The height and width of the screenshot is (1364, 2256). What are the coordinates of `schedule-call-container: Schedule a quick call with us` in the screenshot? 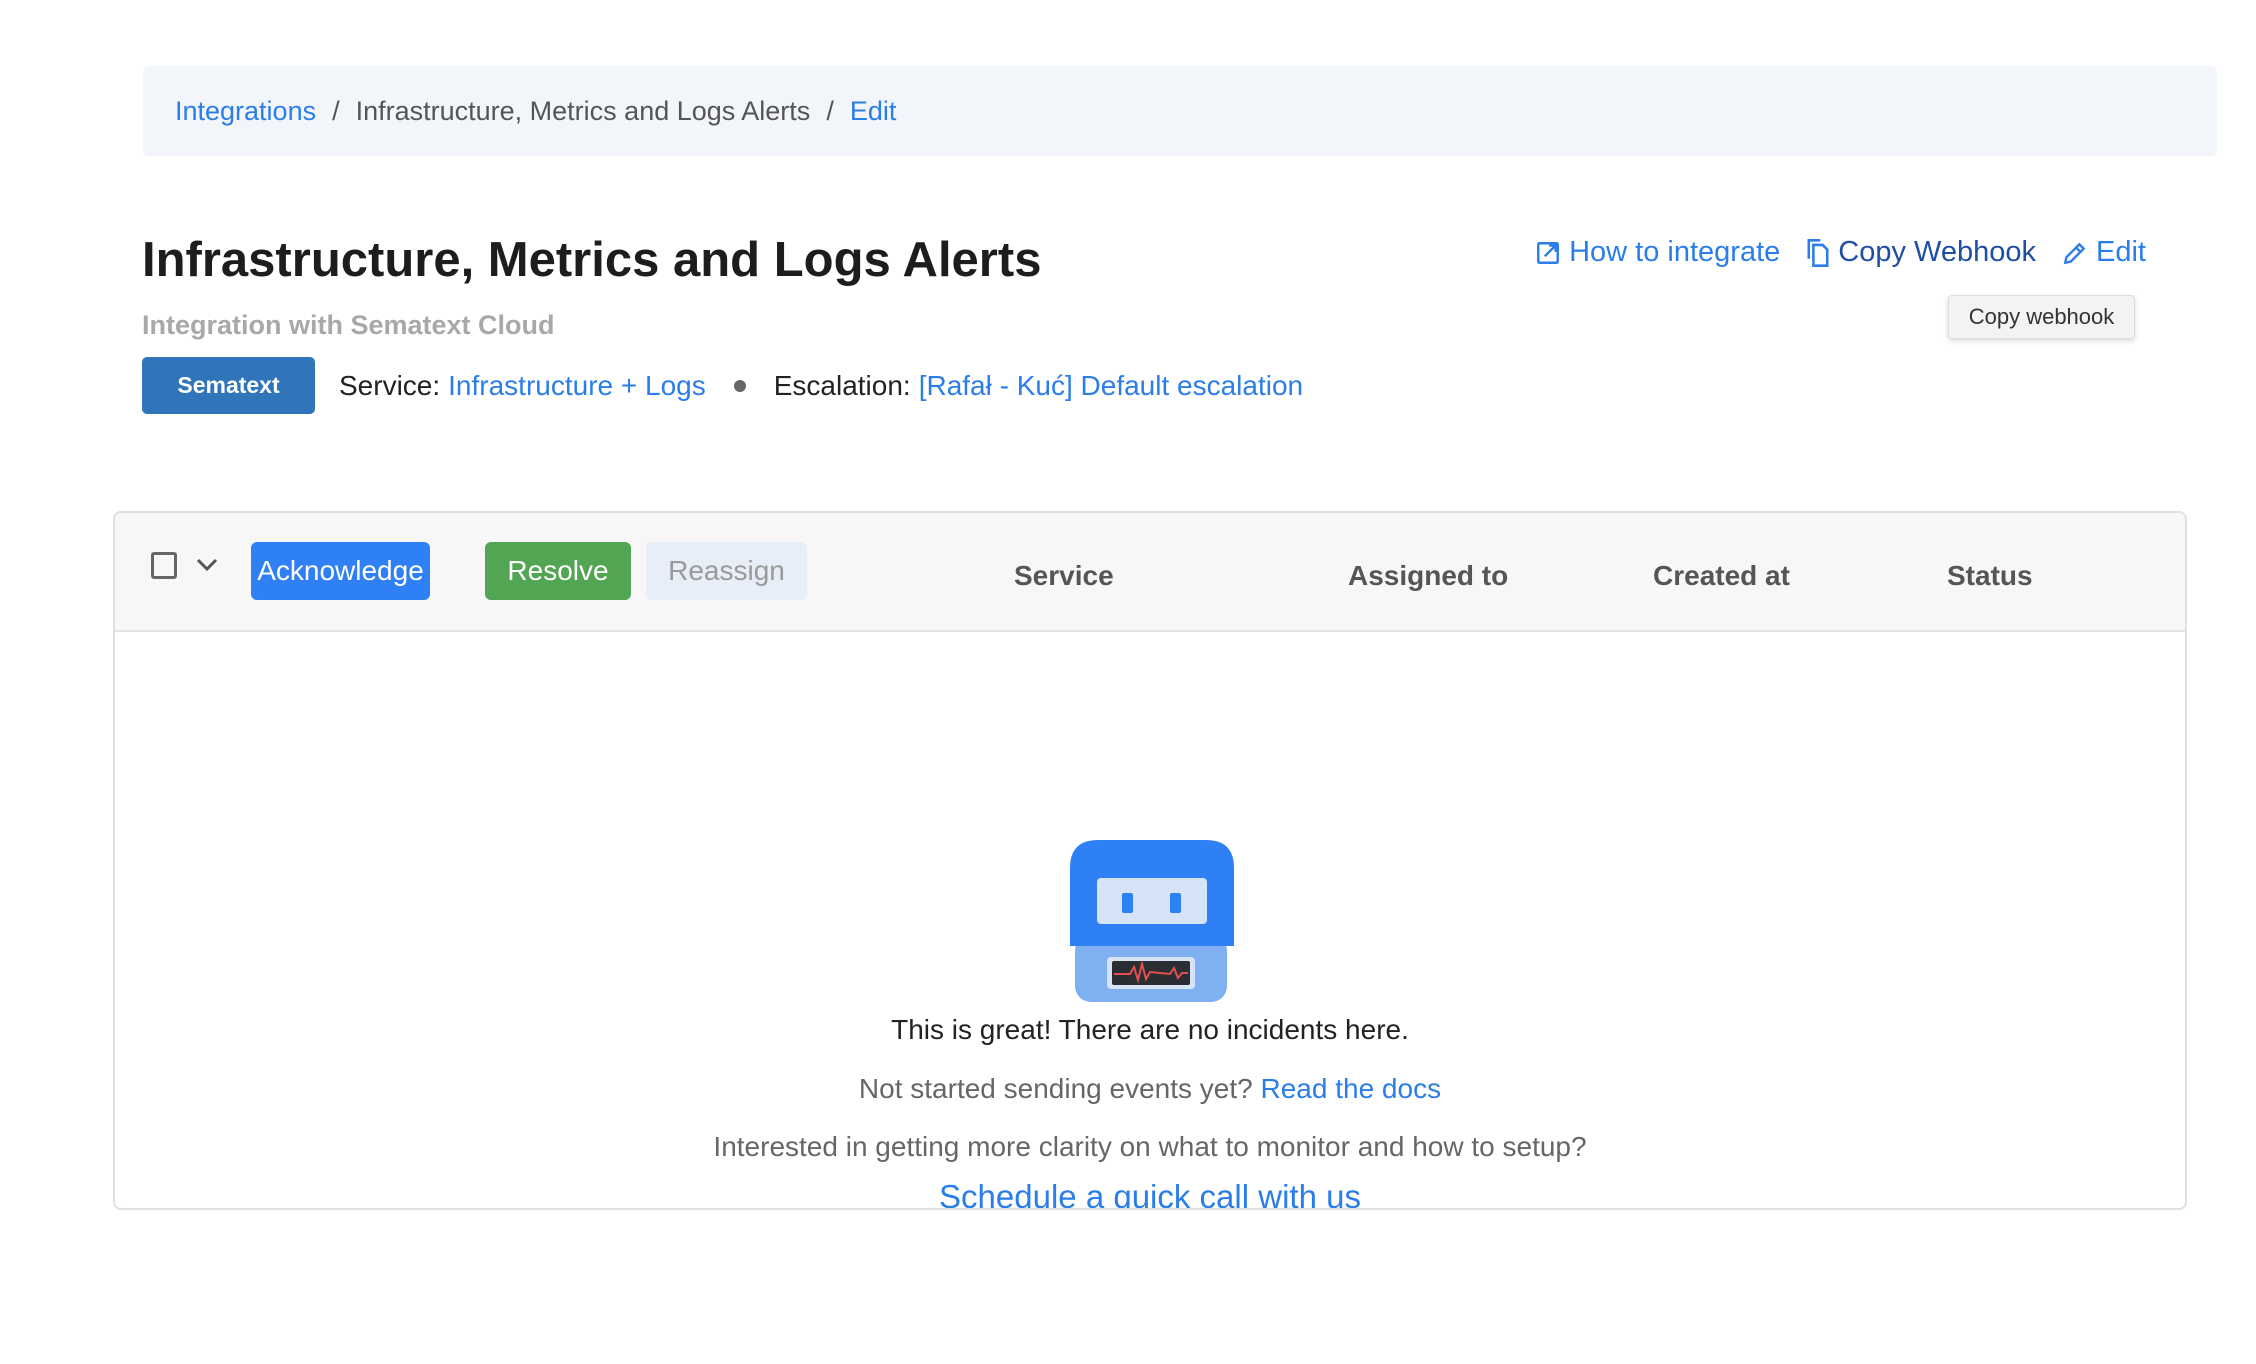 It's located at (1150, 1193).